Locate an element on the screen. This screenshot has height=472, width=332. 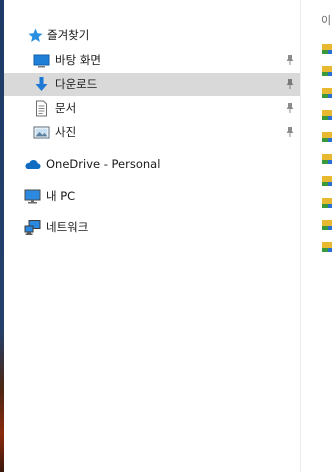
star-icon is located at coordinates (35, 35).